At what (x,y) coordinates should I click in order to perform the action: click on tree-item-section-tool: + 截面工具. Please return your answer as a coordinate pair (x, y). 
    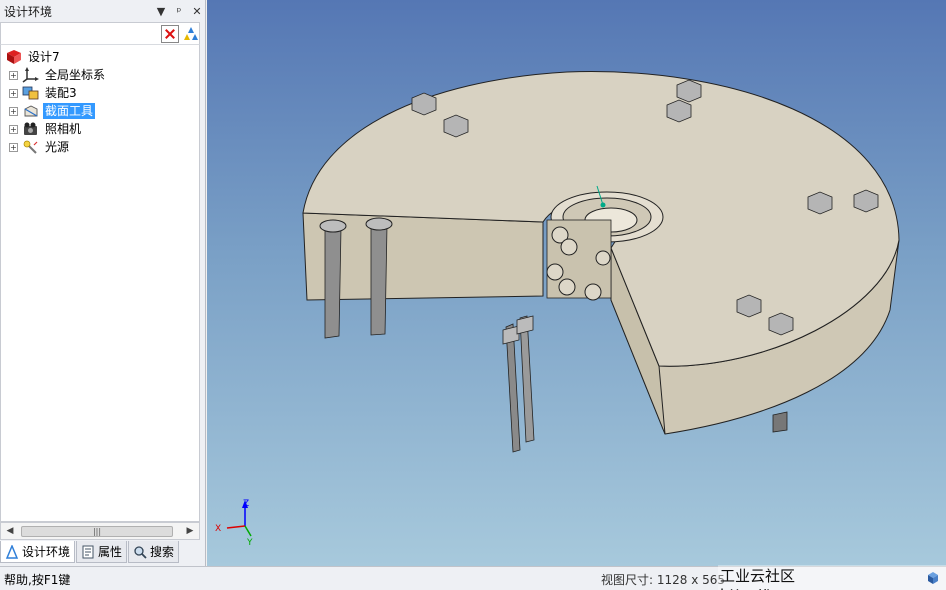
    Looking at the image, I should click on (52, 111).